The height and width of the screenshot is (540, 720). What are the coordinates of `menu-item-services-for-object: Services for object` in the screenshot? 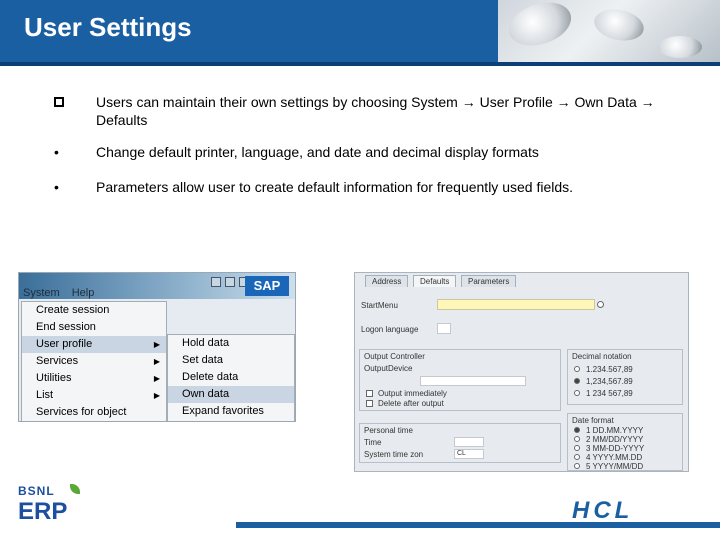 It's located at (94, 412).